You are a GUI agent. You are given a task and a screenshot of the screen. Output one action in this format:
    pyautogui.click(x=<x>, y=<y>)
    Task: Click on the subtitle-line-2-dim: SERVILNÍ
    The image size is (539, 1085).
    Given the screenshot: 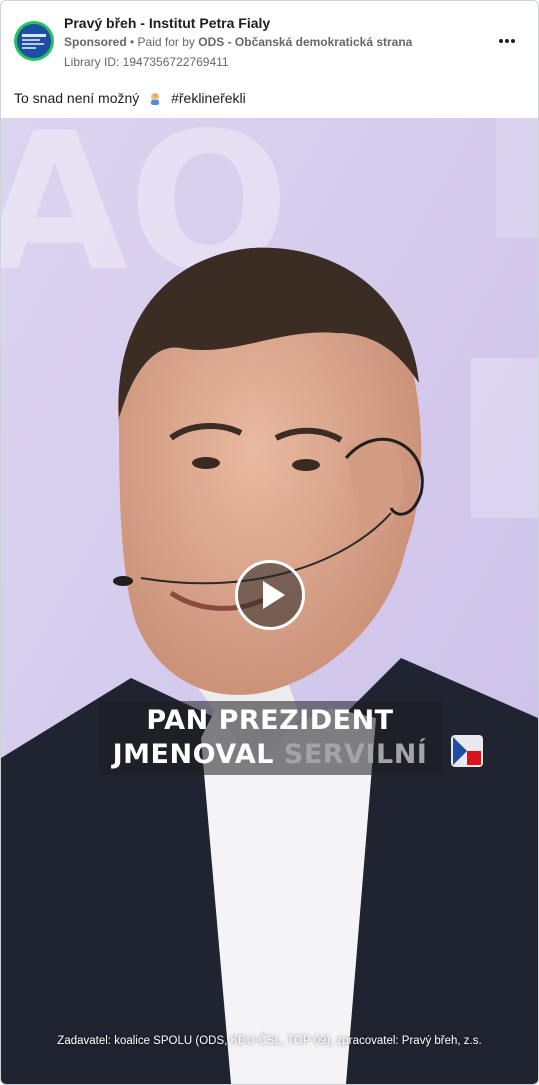 What is the action you would take?
    pyautogui.click(x=355, y=754)
    